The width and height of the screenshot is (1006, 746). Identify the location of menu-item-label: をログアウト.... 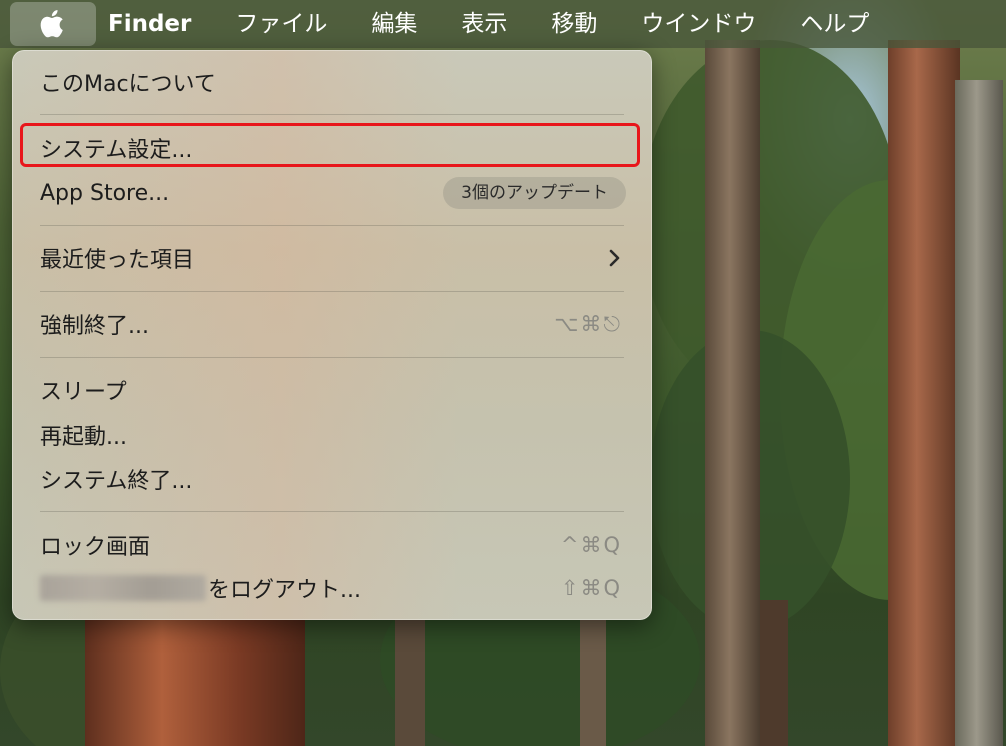
(200, 588).